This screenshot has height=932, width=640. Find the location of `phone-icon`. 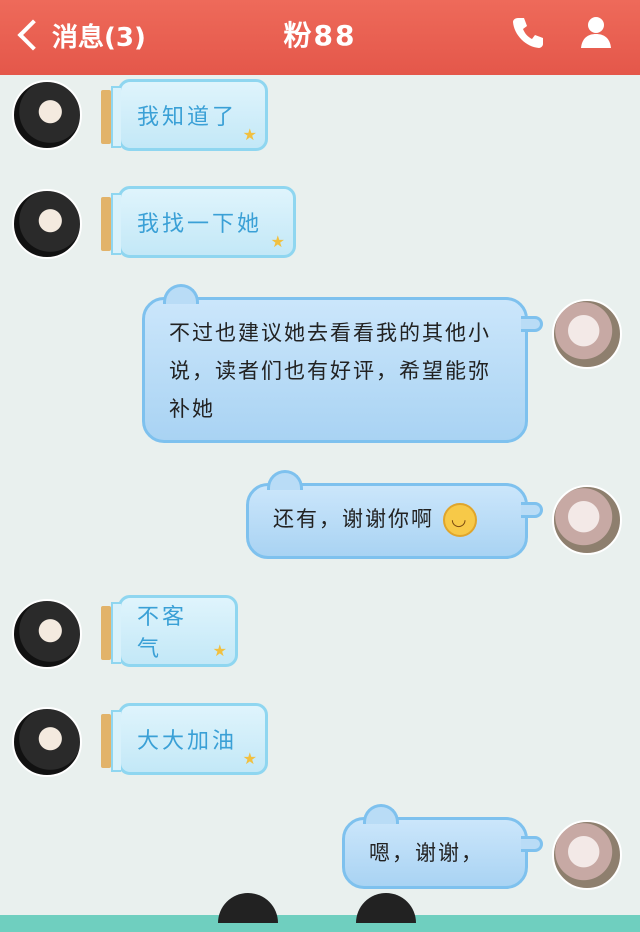

phone-icon is located at coordinates (528, 33).